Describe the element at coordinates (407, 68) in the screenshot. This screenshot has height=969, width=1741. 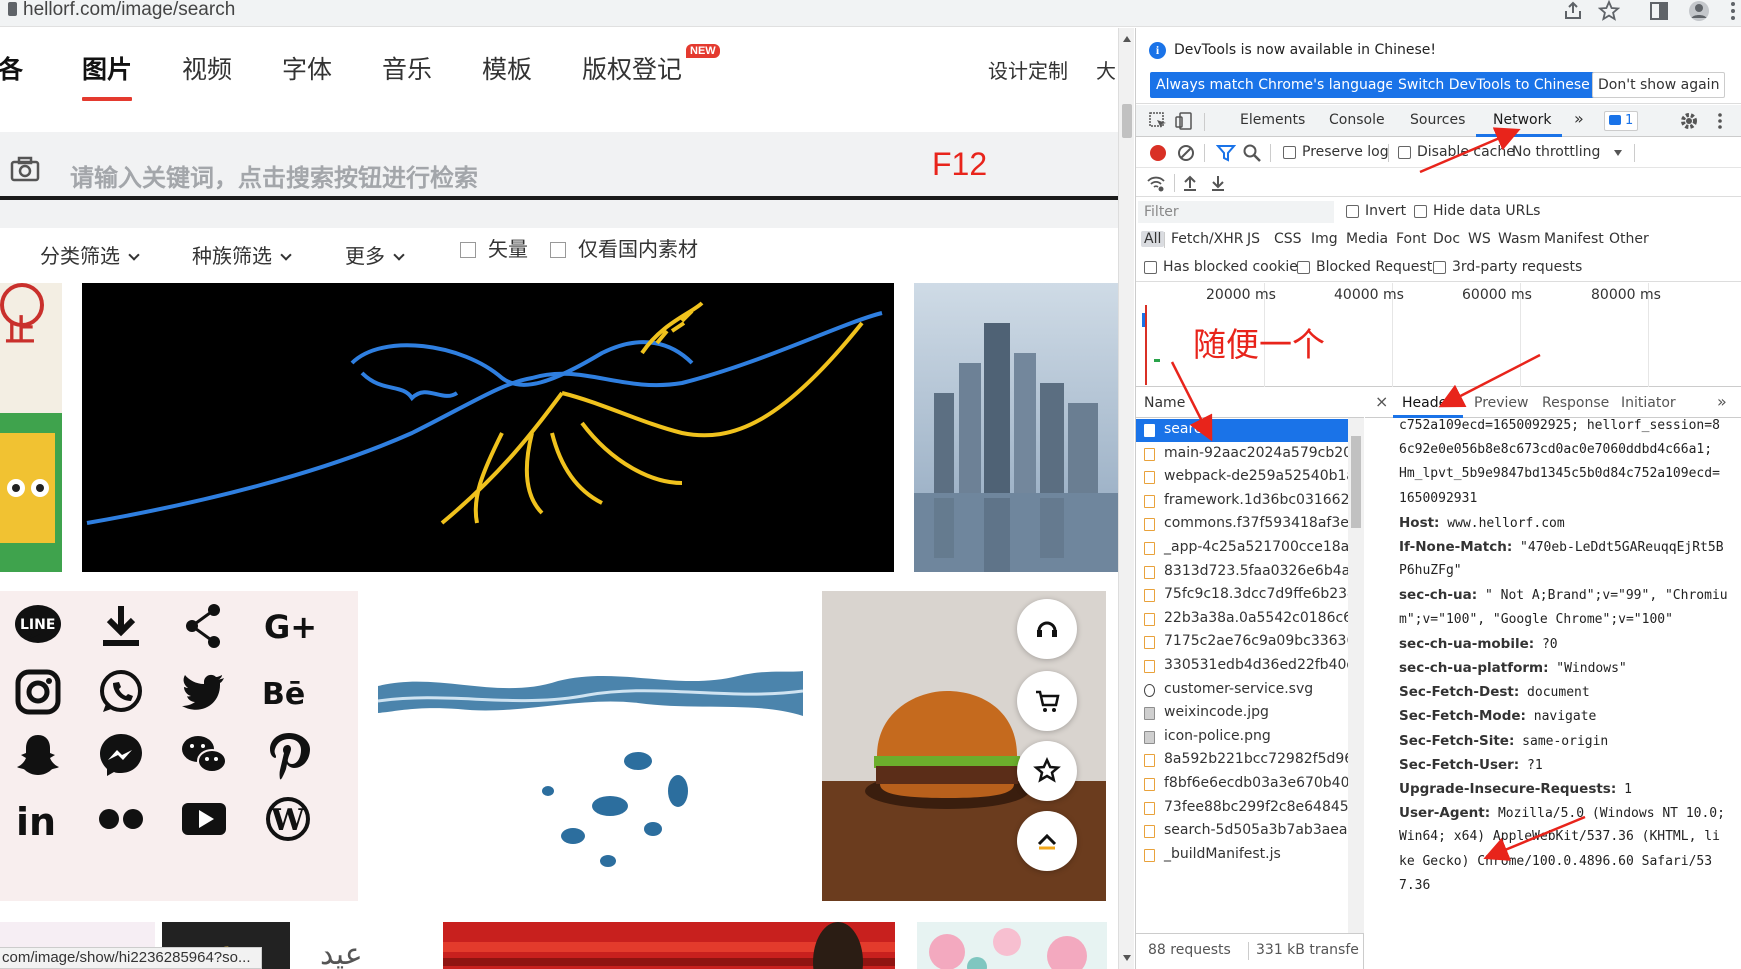
I see `nav-music: 音乐` at that location.